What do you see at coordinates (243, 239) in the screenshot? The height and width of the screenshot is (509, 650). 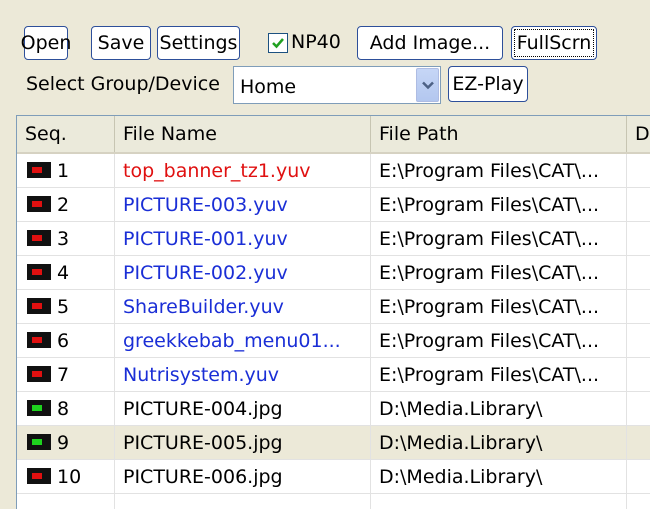 I see `file-name-cell: PICTURE-001.yuv` at bounding box center [243, 239].